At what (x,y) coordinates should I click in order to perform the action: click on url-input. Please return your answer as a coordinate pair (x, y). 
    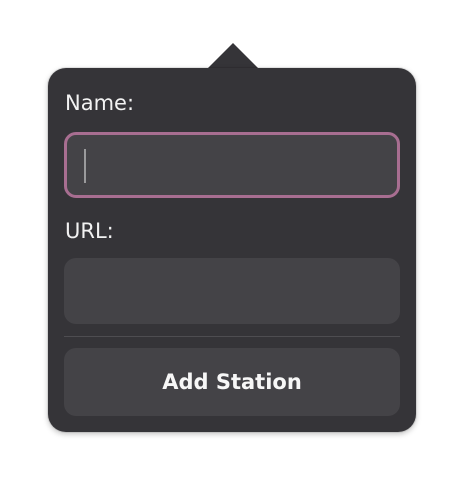
    Looking at the image, I should click on (232, 291).